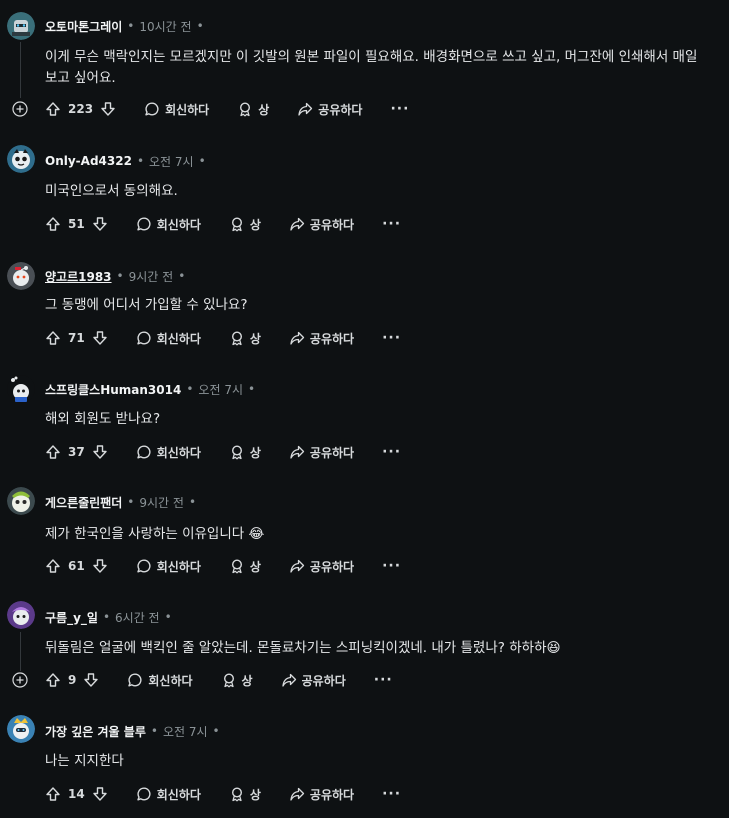 The image size is (729, 818). I want to click on vote-group: 223, so click(80, 109).